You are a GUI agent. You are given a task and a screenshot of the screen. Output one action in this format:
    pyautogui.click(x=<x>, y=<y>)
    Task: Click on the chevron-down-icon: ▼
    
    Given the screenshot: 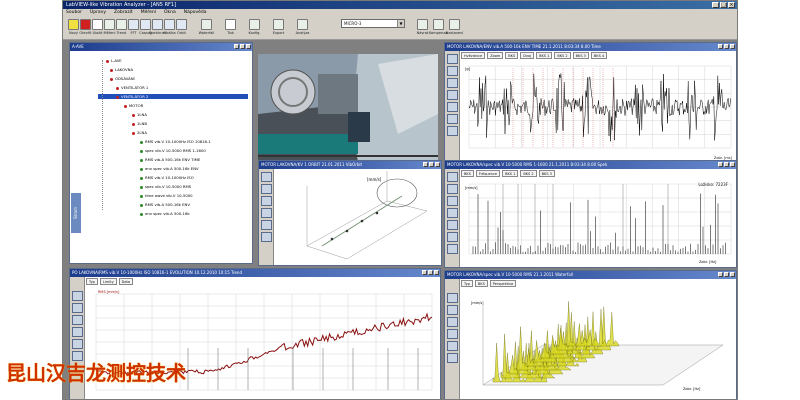 What is the action you would take?
    pyautogui.click(x=400, y=23)
    